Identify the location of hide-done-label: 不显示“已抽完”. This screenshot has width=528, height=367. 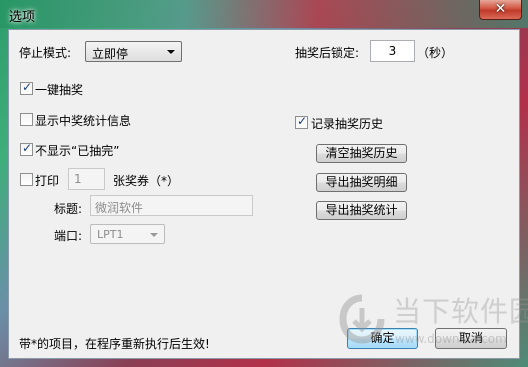
(77, 150).